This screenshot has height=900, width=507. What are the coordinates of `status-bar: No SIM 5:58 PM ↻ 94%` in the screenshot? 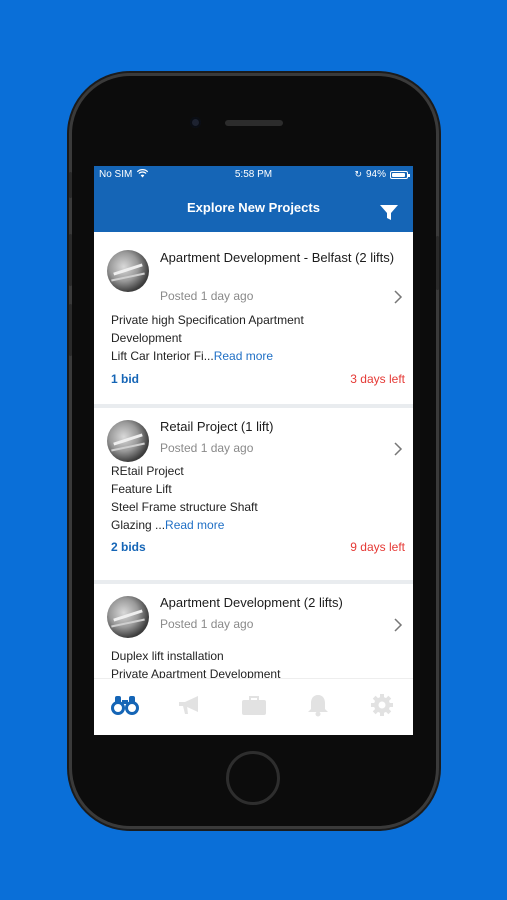 It's located at (253, 175).